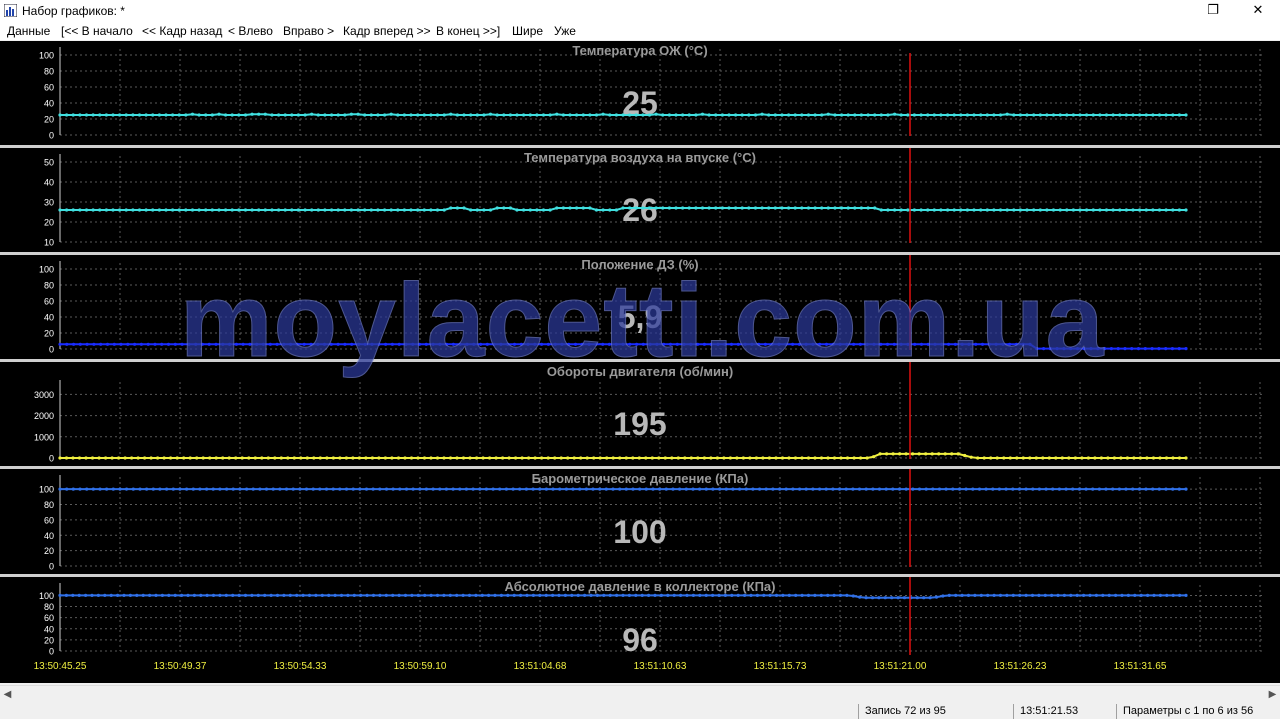 Image resolution: width=1280 pixels, height=719 pixels. What do you see at coordinates (1272, 694) in the screenshot?
I see `scroll-right-icon: ▶` at bounding box center [1272, 694].